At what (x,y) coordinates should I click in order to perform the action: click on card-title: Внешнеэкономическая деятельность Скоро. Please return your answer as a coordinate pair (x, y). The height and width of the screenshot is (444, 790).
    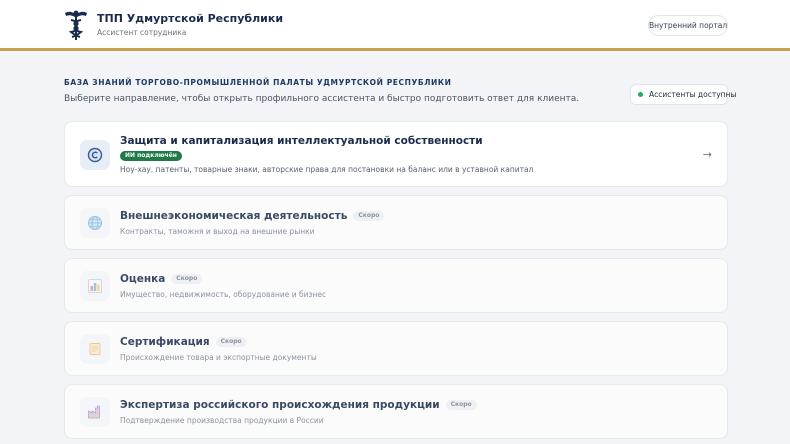
    Looking at the image, I should click on (252, 216).